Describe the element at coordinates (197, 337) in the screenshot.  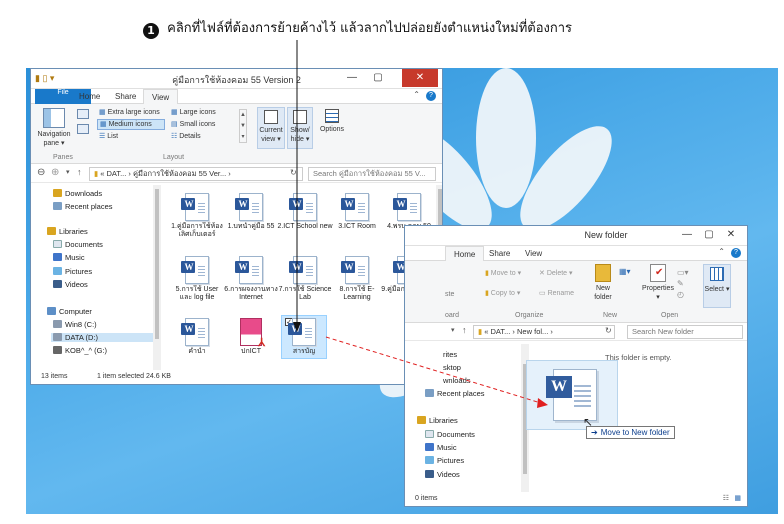
I see `file-item: W คำนำ` at that location.